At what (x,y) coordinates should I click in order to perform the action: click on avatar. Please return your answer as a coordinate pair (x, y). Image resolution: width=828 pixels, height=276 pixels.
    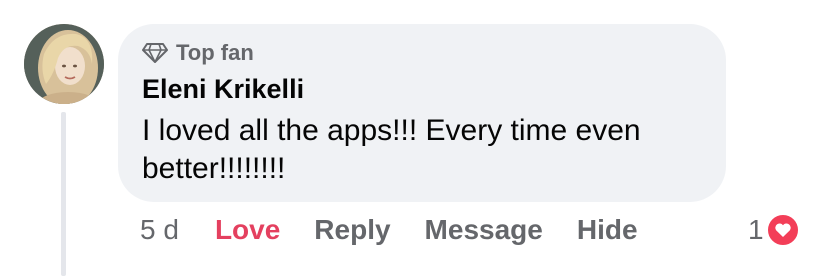
    Looking at the image, I should click on (64, 64).